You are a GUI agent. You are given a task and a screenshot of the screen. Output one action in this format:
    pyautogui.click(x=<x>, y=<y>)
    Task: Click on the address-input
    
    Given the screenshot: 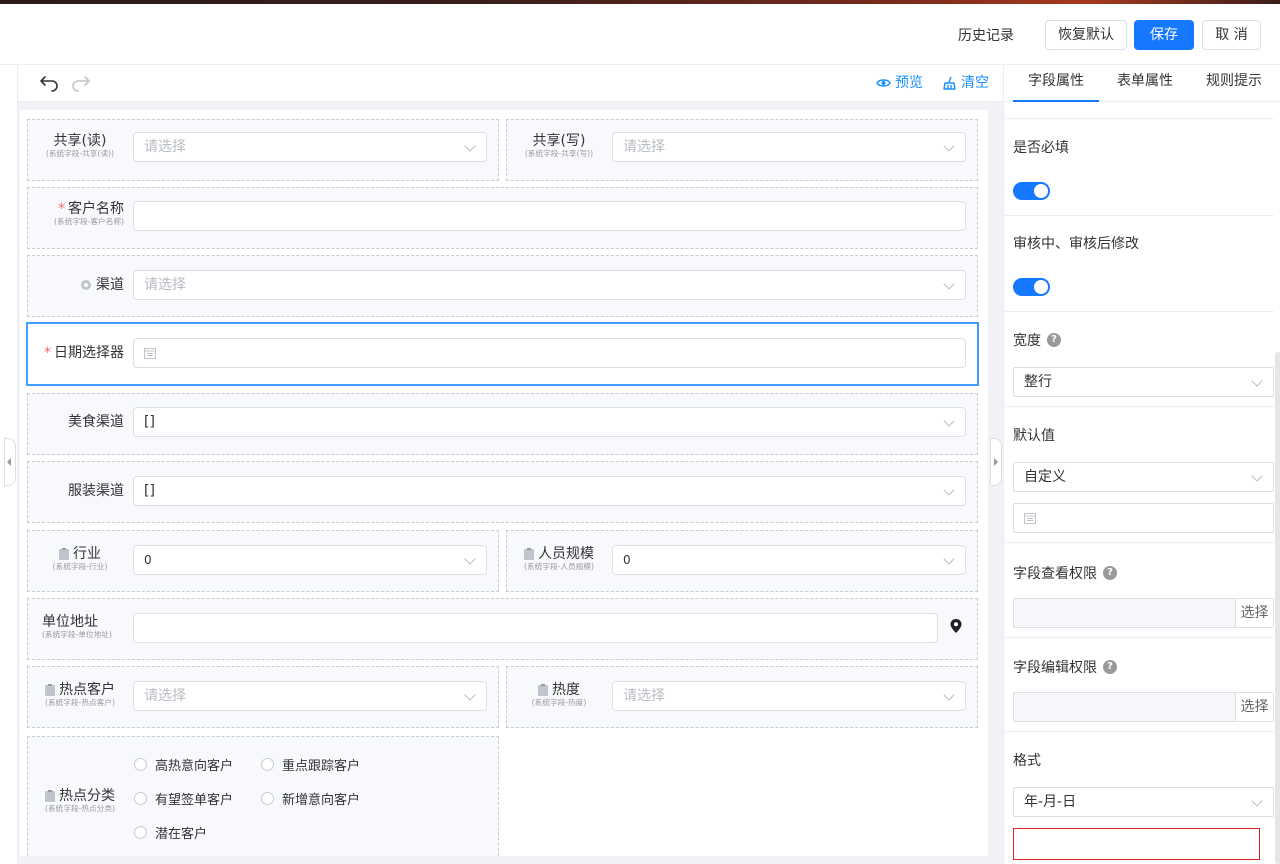 What is the action you would take?
    pyautogui.click(x=535, y=628)
    